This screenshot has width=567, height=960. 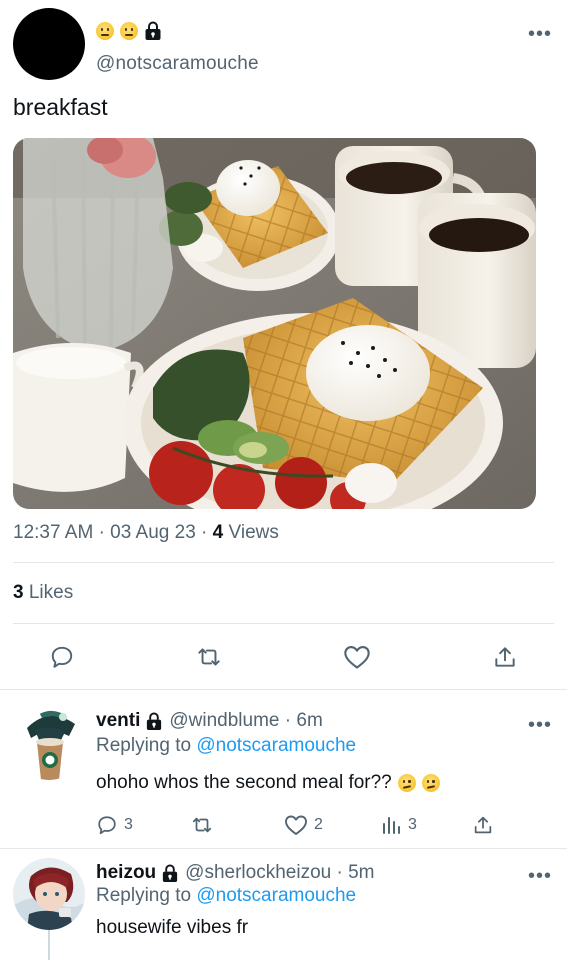 I want to click on reply-display-name: venti, so click(x=118, y=721).